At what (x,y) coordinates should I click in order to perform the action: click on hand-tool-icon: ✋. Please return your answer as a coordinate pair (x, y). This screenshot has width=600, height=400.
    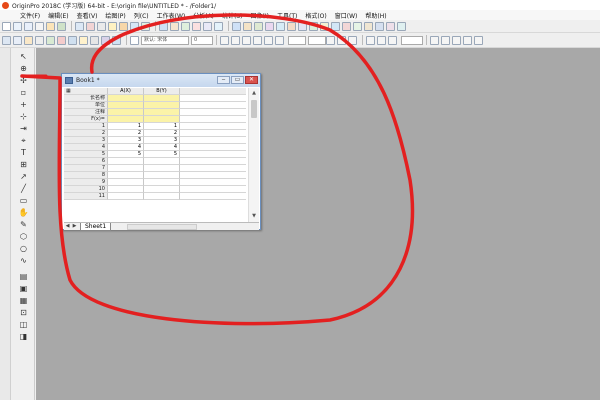
    Looking at the image, I should click on (23, 212).